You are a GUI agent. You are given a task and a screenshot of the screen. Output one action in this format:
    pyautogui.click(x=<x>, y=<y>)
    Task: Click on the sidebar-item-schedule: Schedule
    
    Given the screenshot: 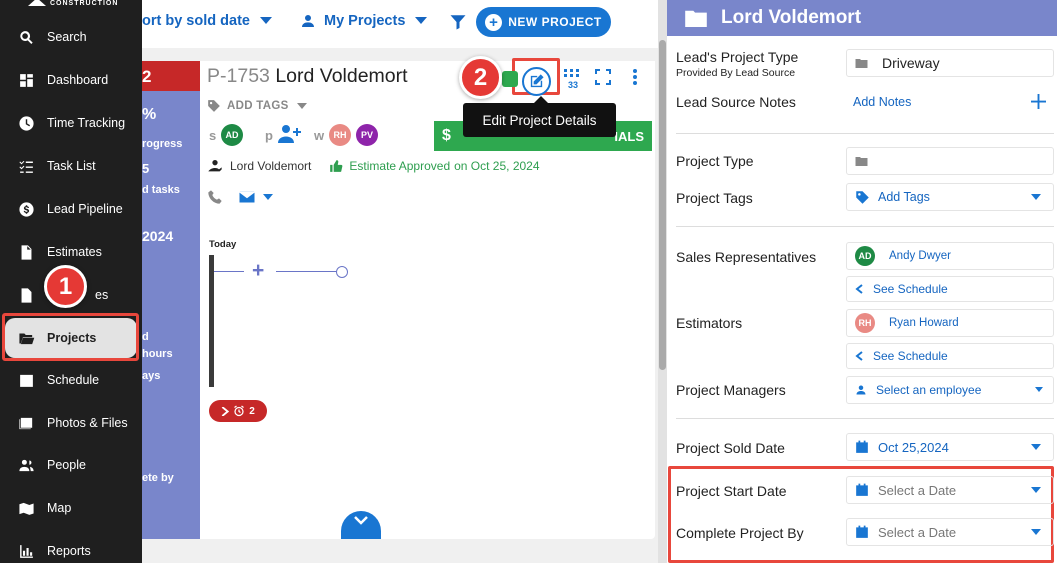 What is the action you would take?
    pyautogui.click(x=71, y=380)
    